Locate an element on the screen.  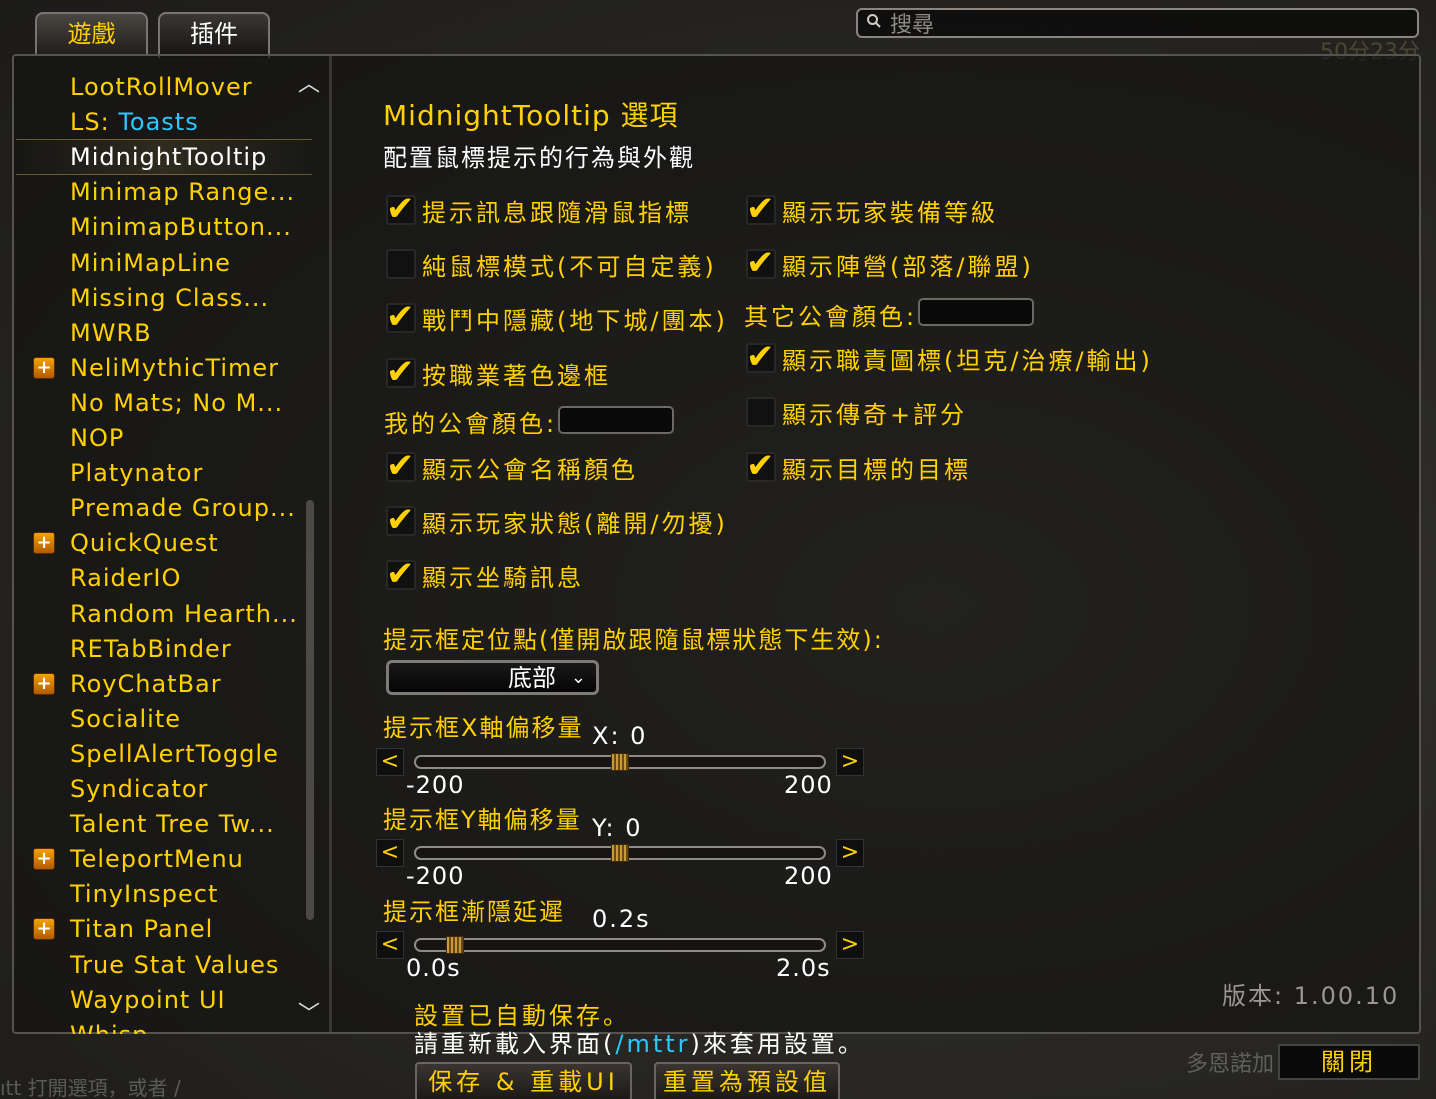
slider-track is located at coordinates (620, 945).